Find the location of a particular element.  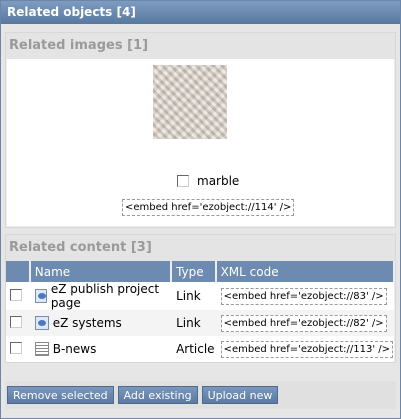

row-xml-cell: <embed href='ezobject://82' /> is located at coordinates (304, 323).